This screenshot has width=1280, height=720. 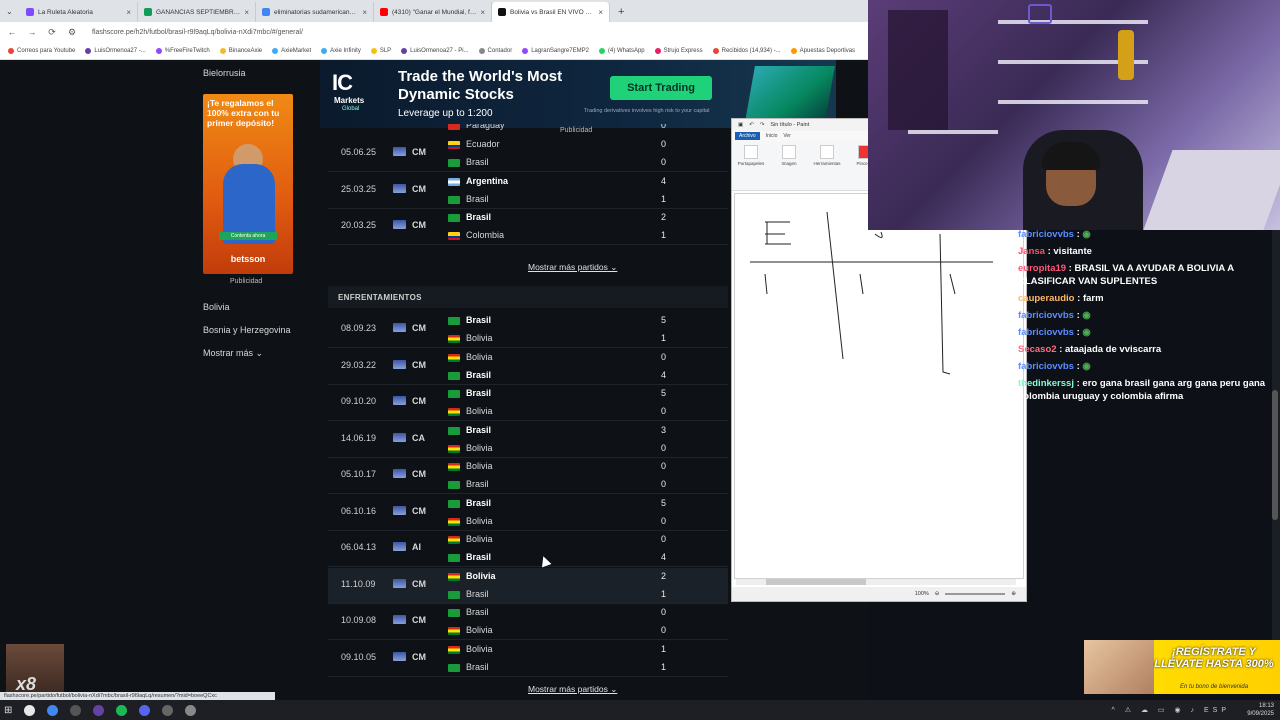 What do you see at coordinates (30, 710) in the screenshot?
I see `search-icon` at bounding box center [30, 710].